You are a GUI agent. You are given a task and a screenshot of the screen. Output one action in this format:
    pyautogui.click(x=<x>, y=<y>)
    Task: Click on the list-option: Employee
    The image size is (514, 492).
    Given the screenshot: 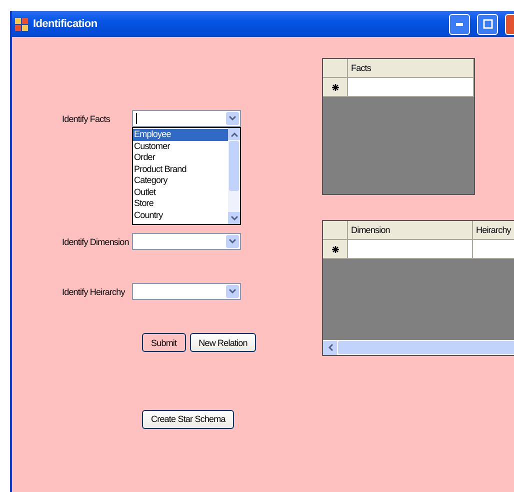 What is the action you would take?
    pyautogui.click(x=180, y=134)
    